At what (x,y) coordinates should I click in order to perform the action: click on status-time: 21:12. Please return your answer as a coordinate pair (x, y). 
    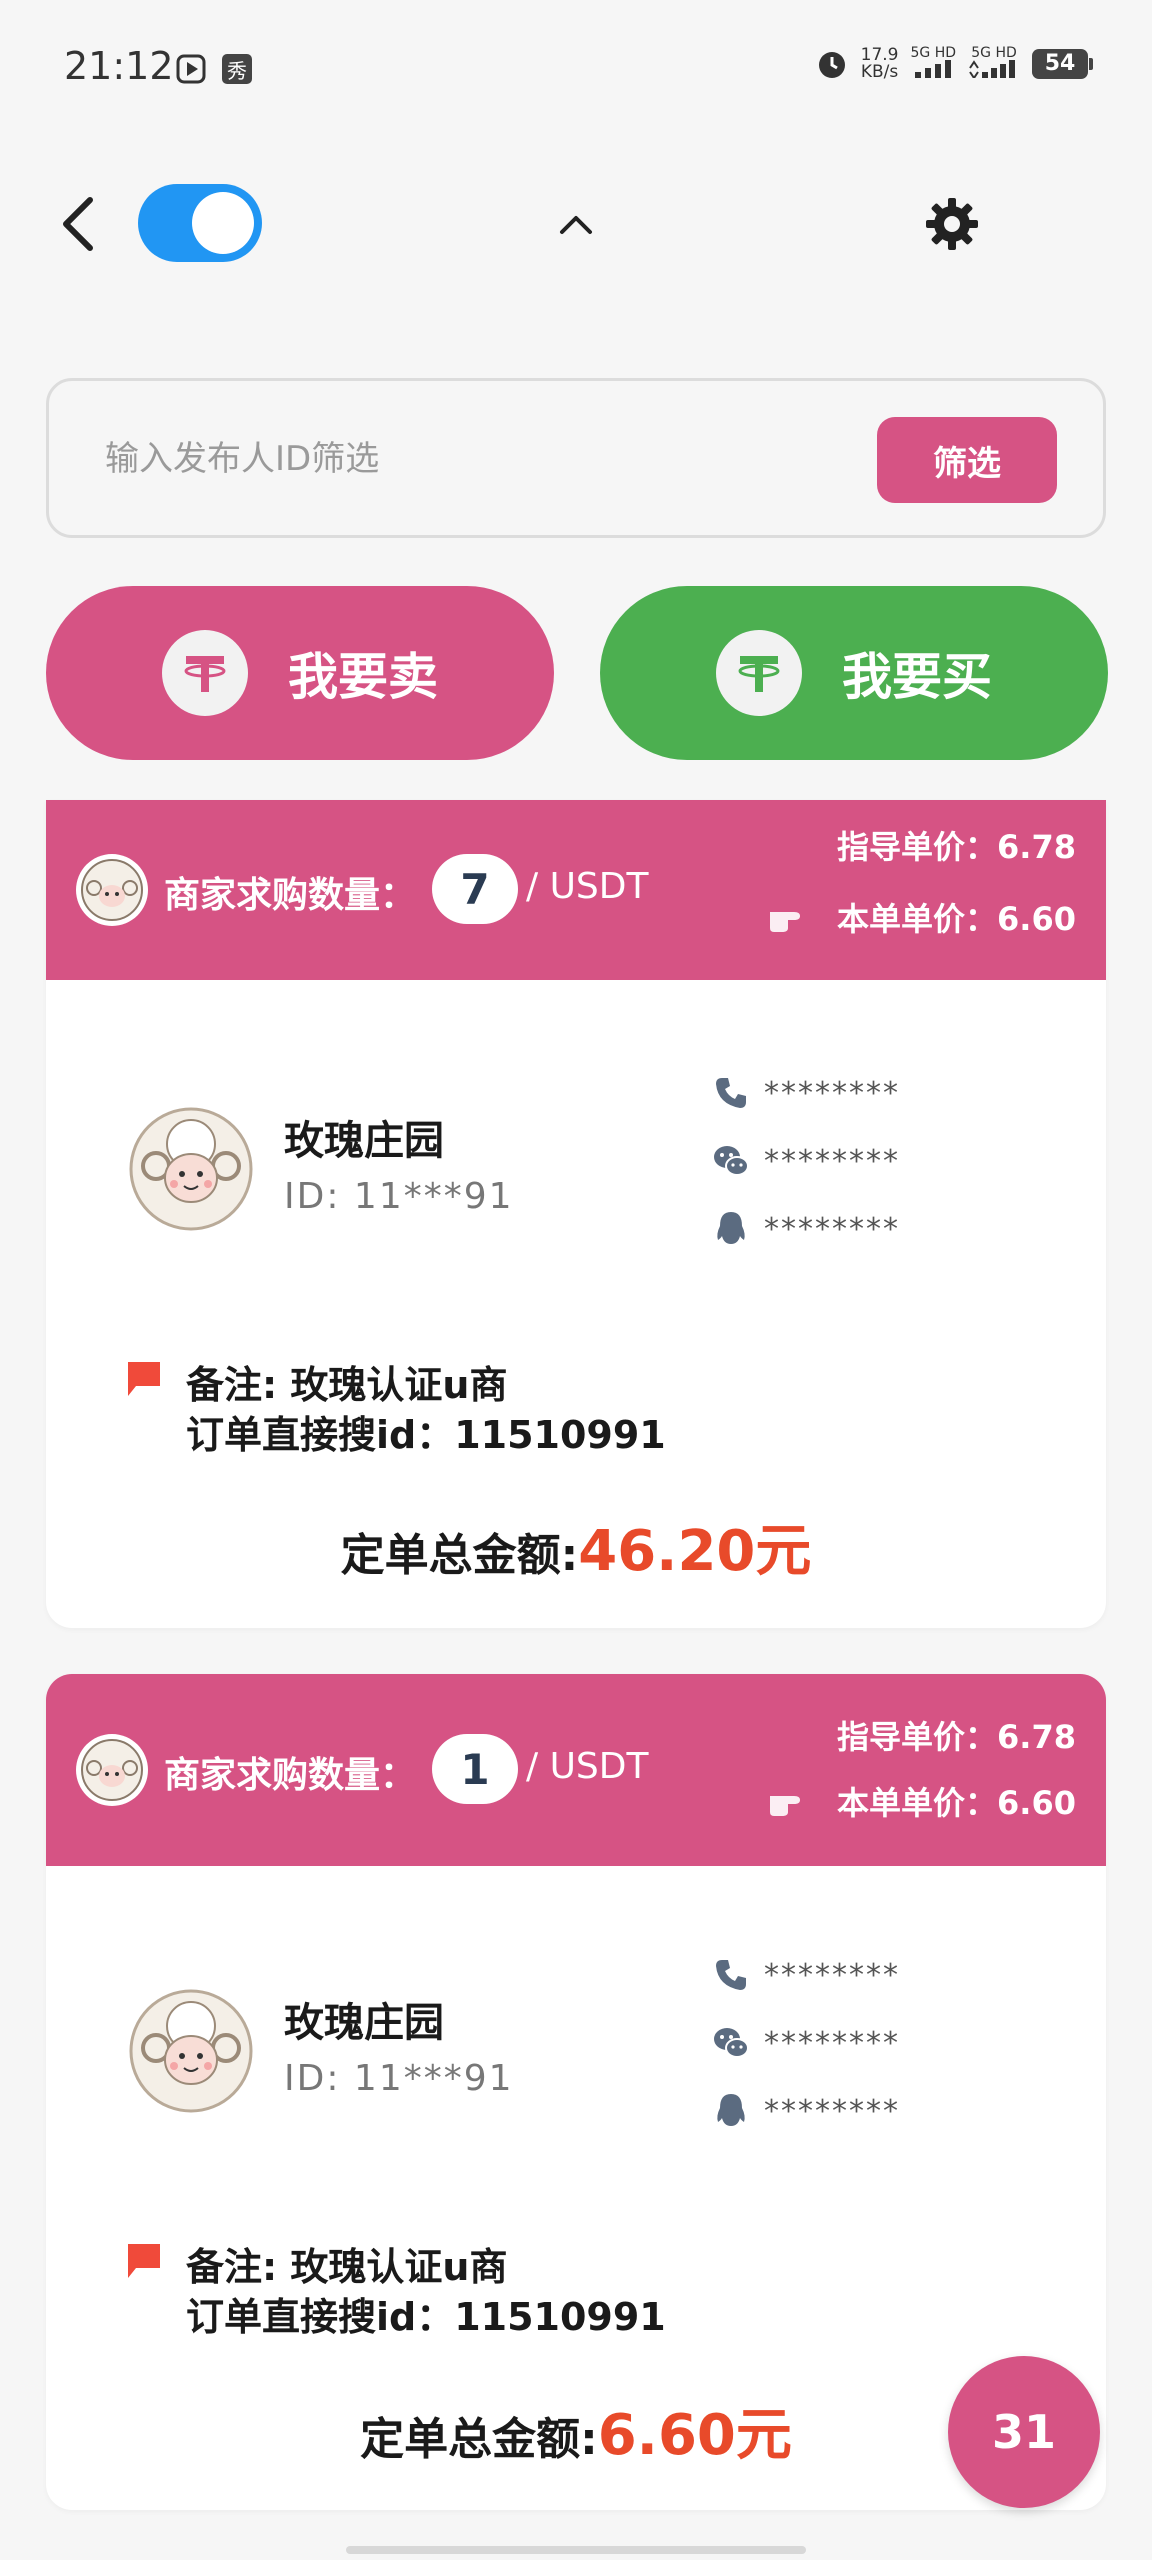
    Looking at the image, I should click on (119, 66).